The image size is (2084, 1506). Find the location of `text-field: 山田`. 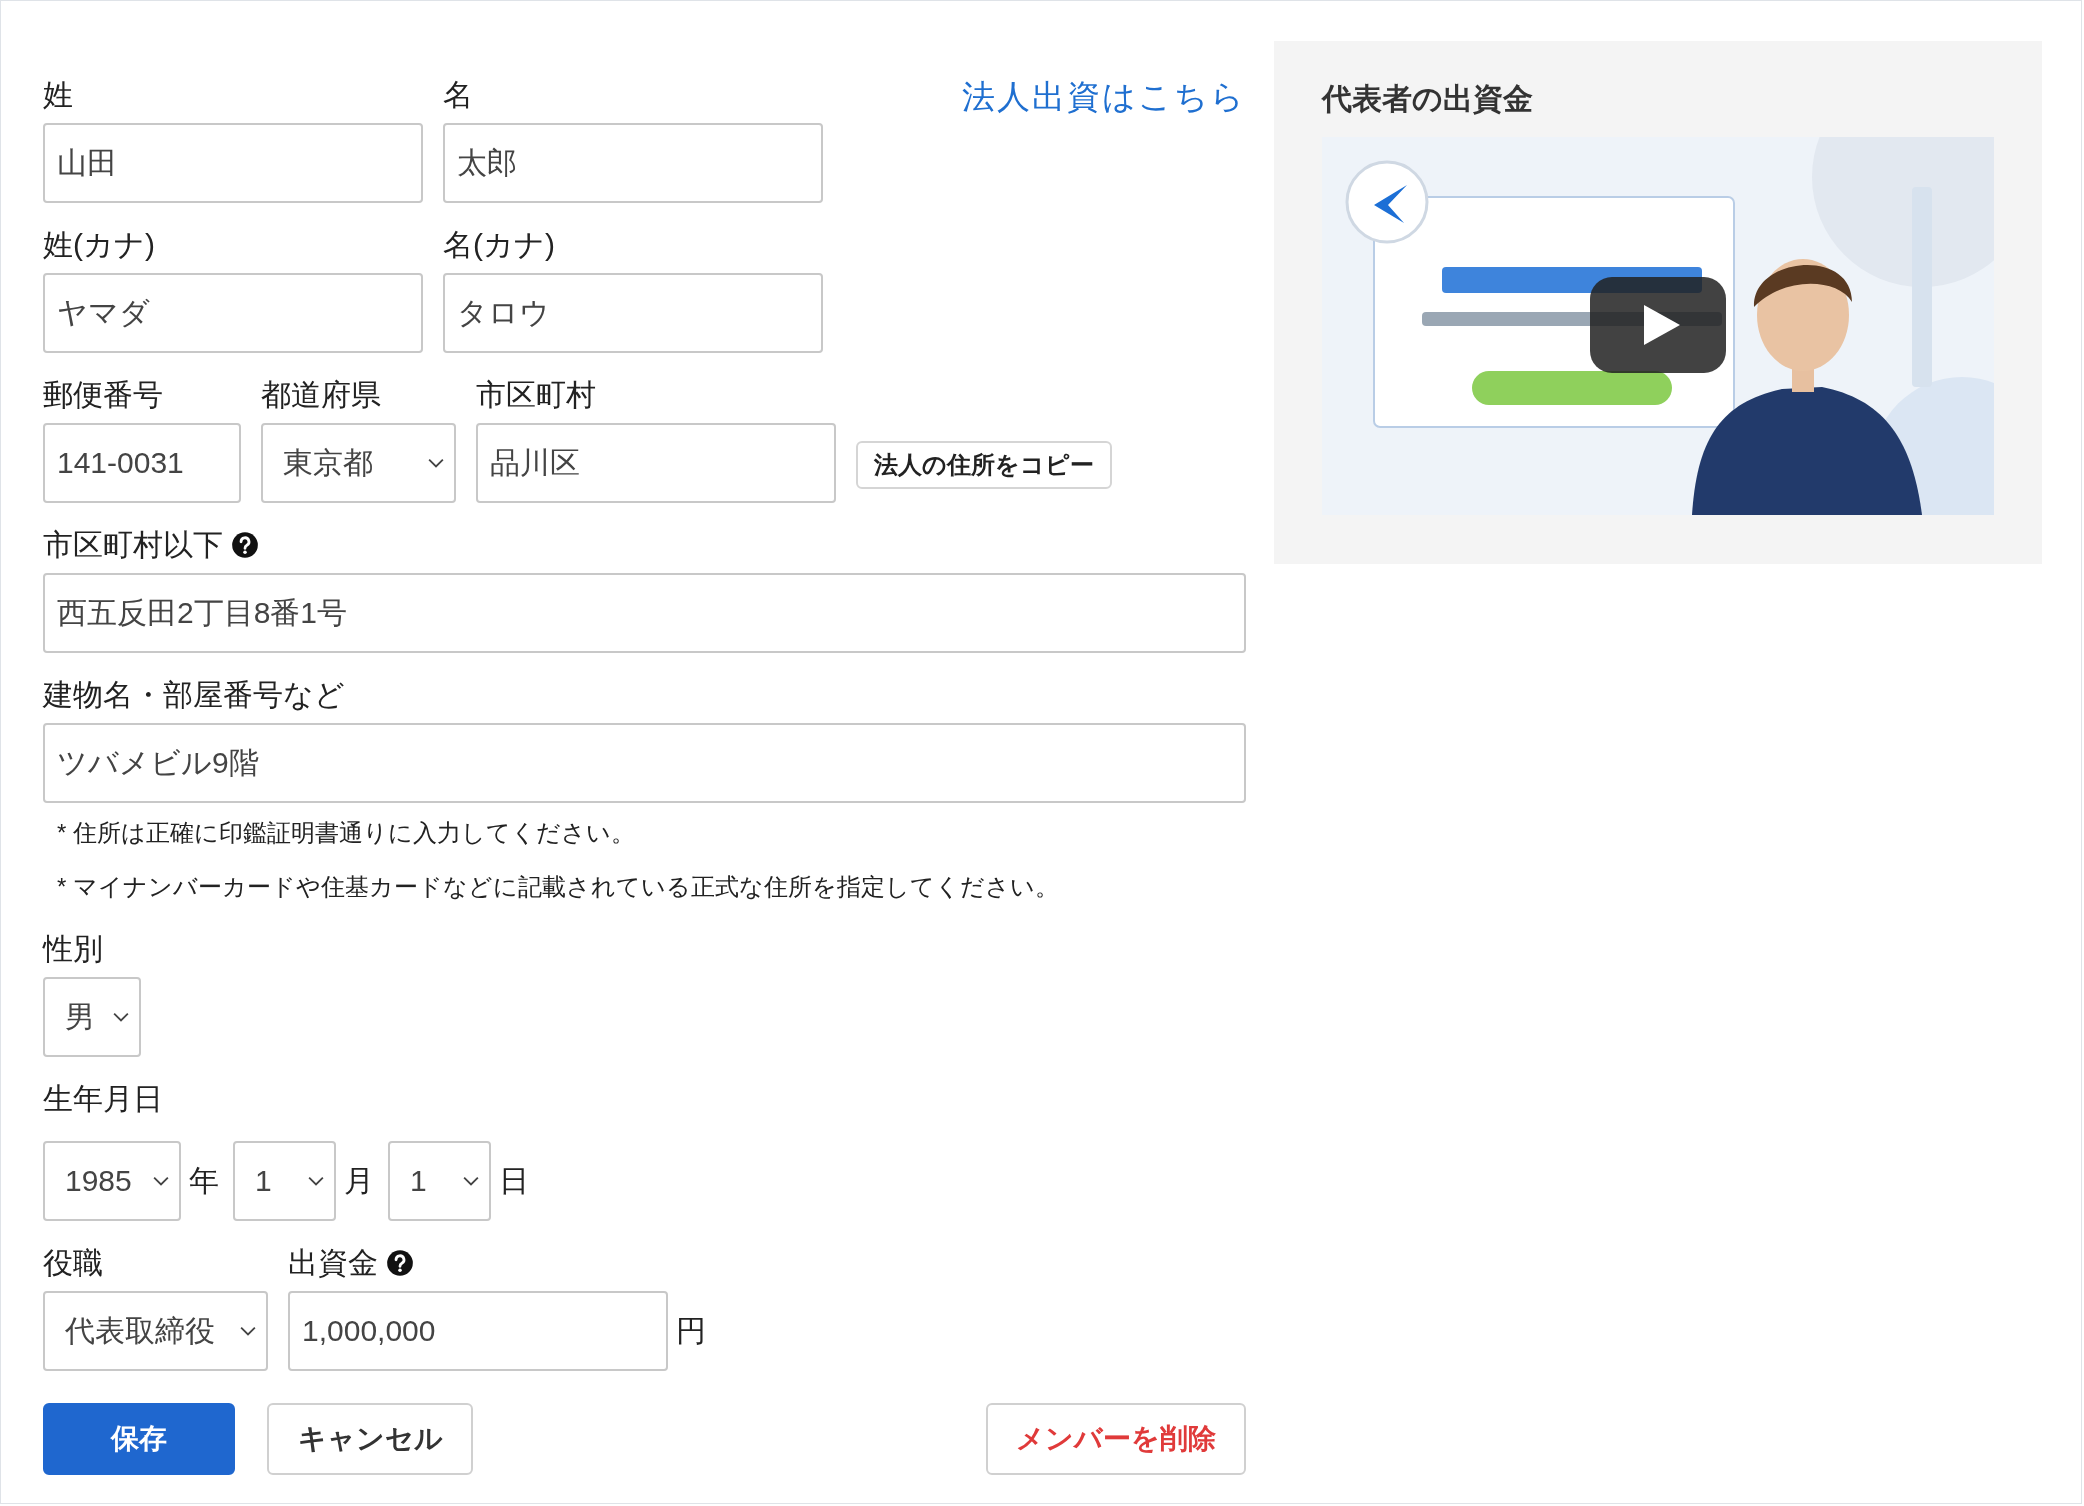

text-field: 山田 is located at coordinates (233, 163).